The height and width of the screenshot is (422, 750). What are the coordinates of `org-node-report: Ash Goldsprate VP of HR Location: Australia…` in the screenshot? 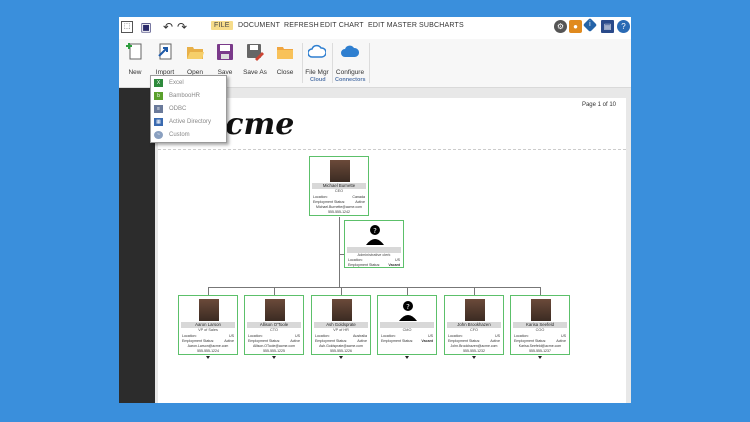 It's located at (341, 325).